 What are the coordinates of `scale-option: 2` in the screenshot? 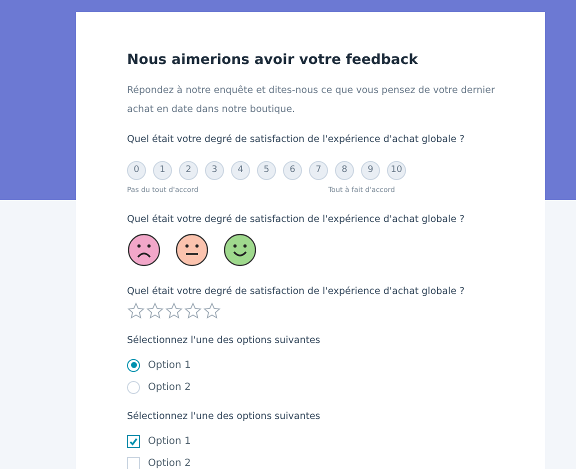 It's located at (188, 170).